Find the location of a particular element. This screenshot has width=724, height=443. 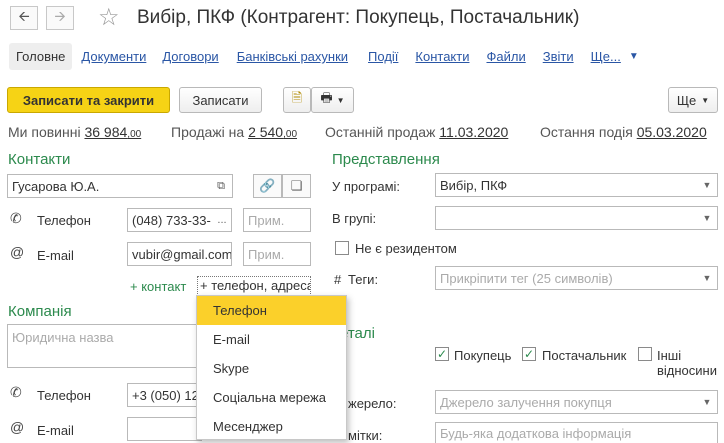

supplier-label: Постачальник is located at coordinates (584, 355).